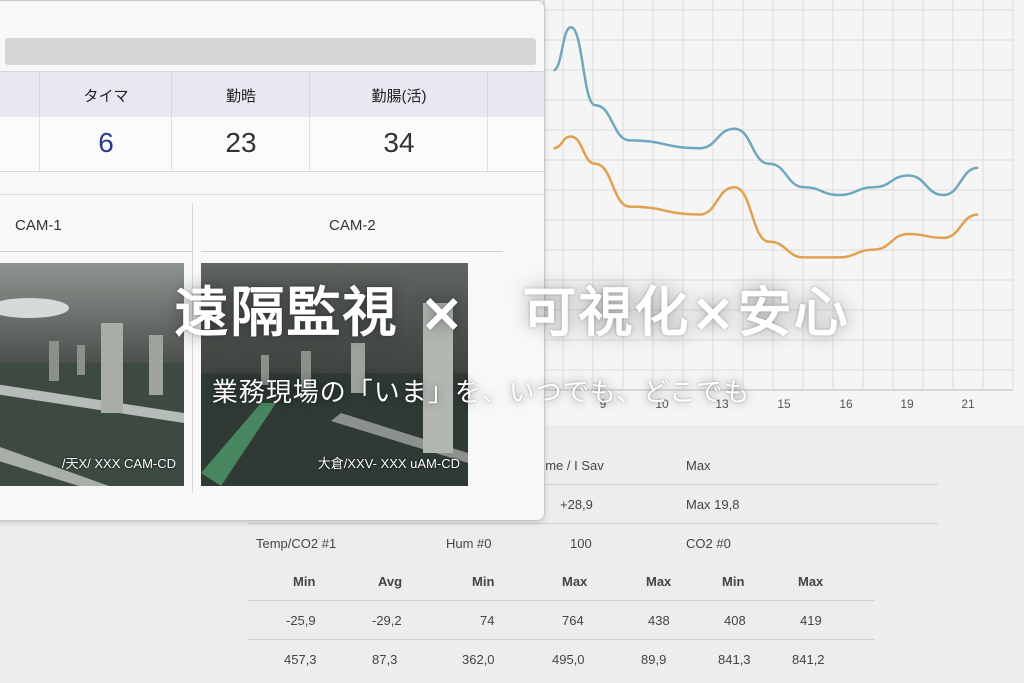  I want to click on metric-header-cell: タイマ, so click(105, 94).